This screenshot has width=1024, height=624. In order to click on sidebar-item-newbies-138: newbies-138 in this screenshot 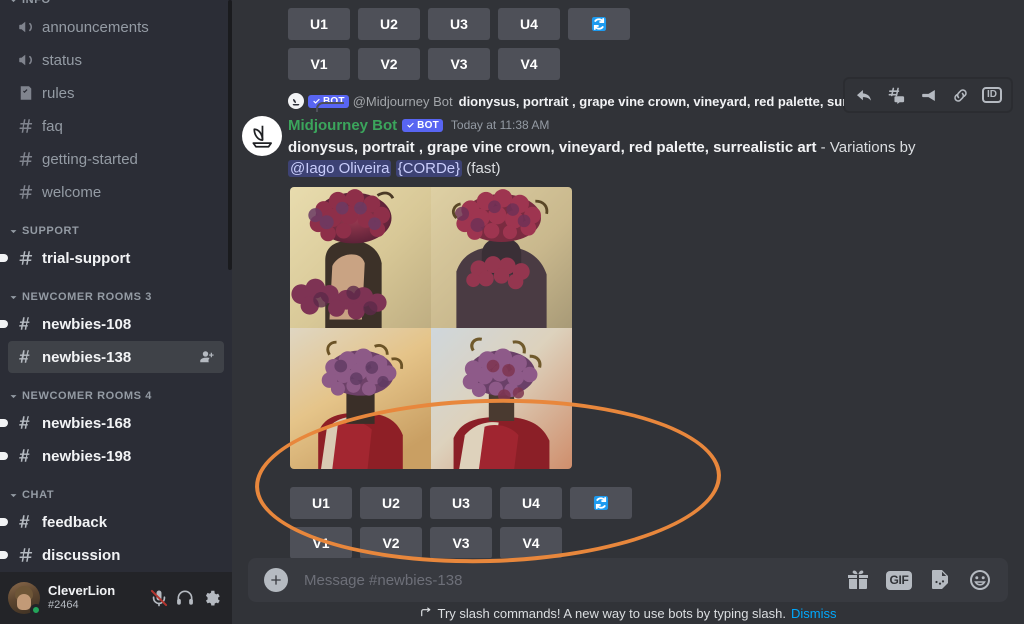, I will do `click(116, 357)`.